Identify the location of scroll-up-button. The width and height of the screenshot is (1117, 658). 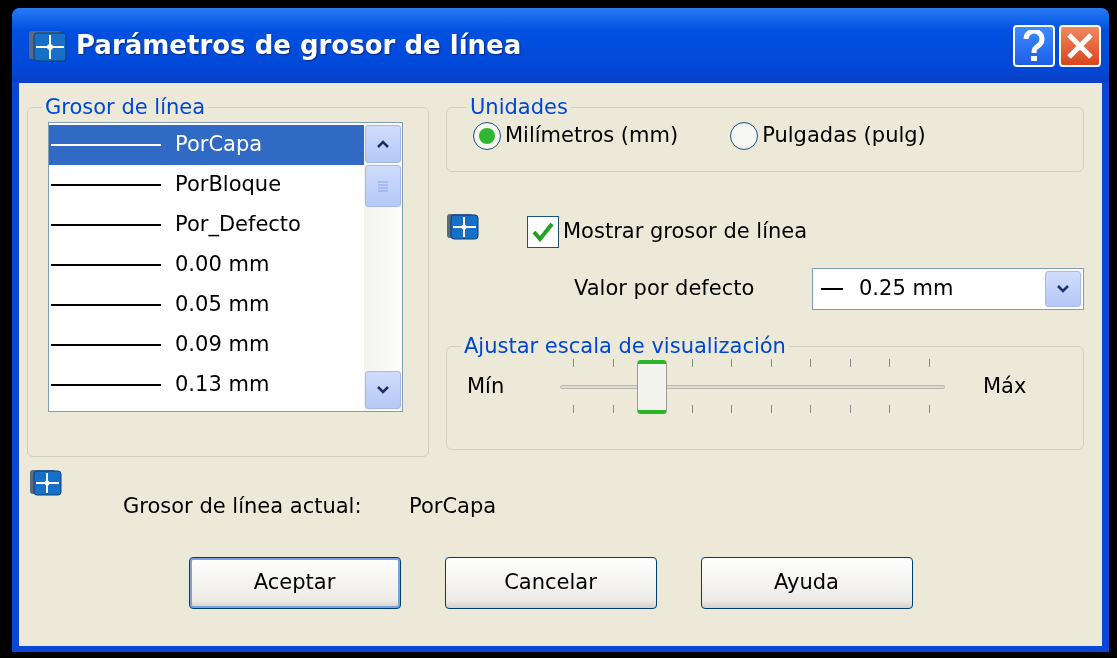
(383, 144).